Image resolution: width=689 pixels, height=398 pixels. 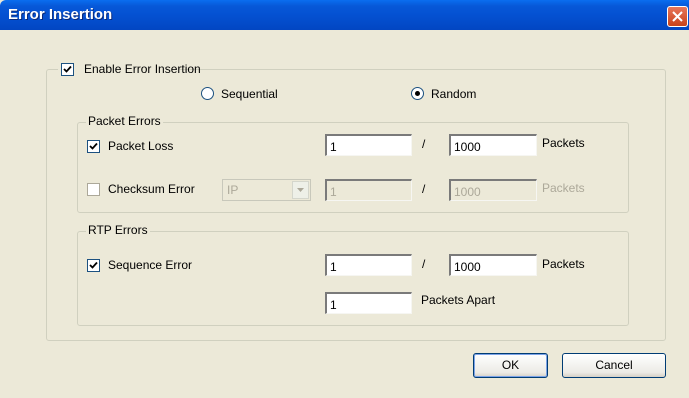 What do you see at coordinates (344, 15) in the screenshot?
I see `title-bar: Error Insertion` at bounding box center [344, 15].